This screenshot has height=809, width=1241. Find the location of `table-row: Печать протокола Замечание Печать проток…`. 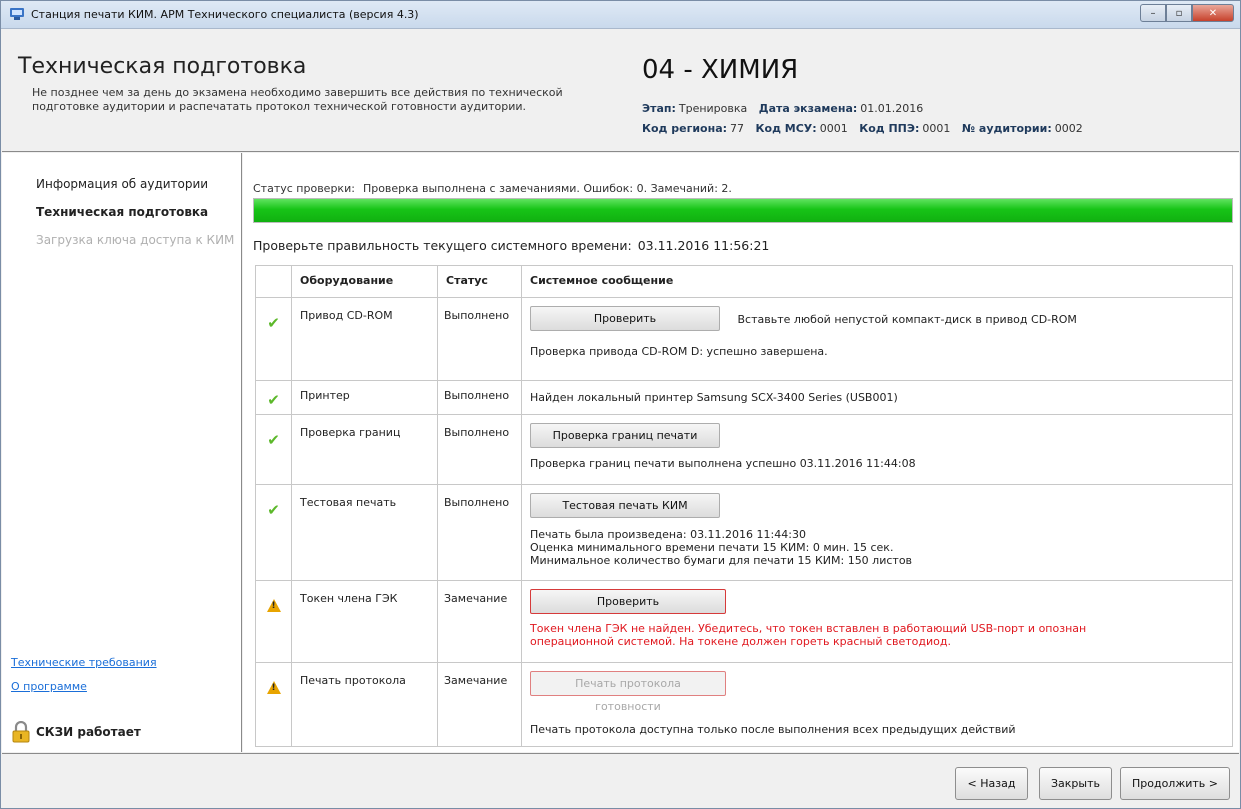

table-row: Печать протокола Замечание Печать проток… is located at coordinates (744, 704).